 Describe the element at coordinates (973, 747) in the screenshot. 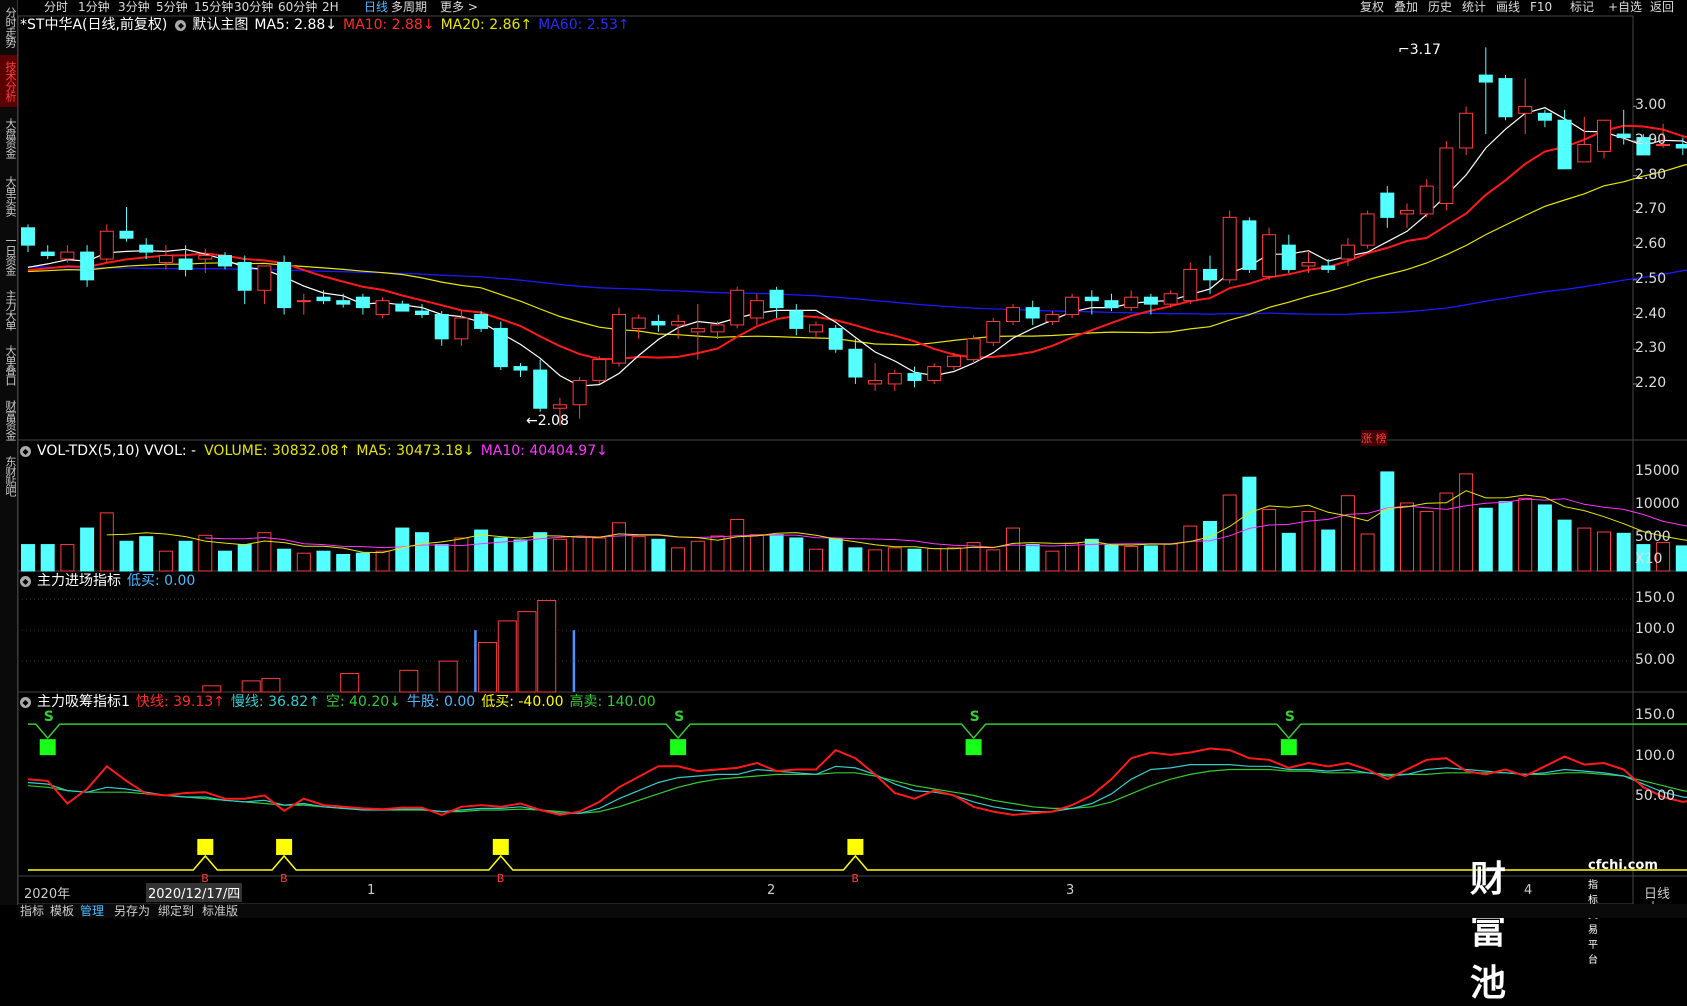

I see `sell-signal-marker` at that location.